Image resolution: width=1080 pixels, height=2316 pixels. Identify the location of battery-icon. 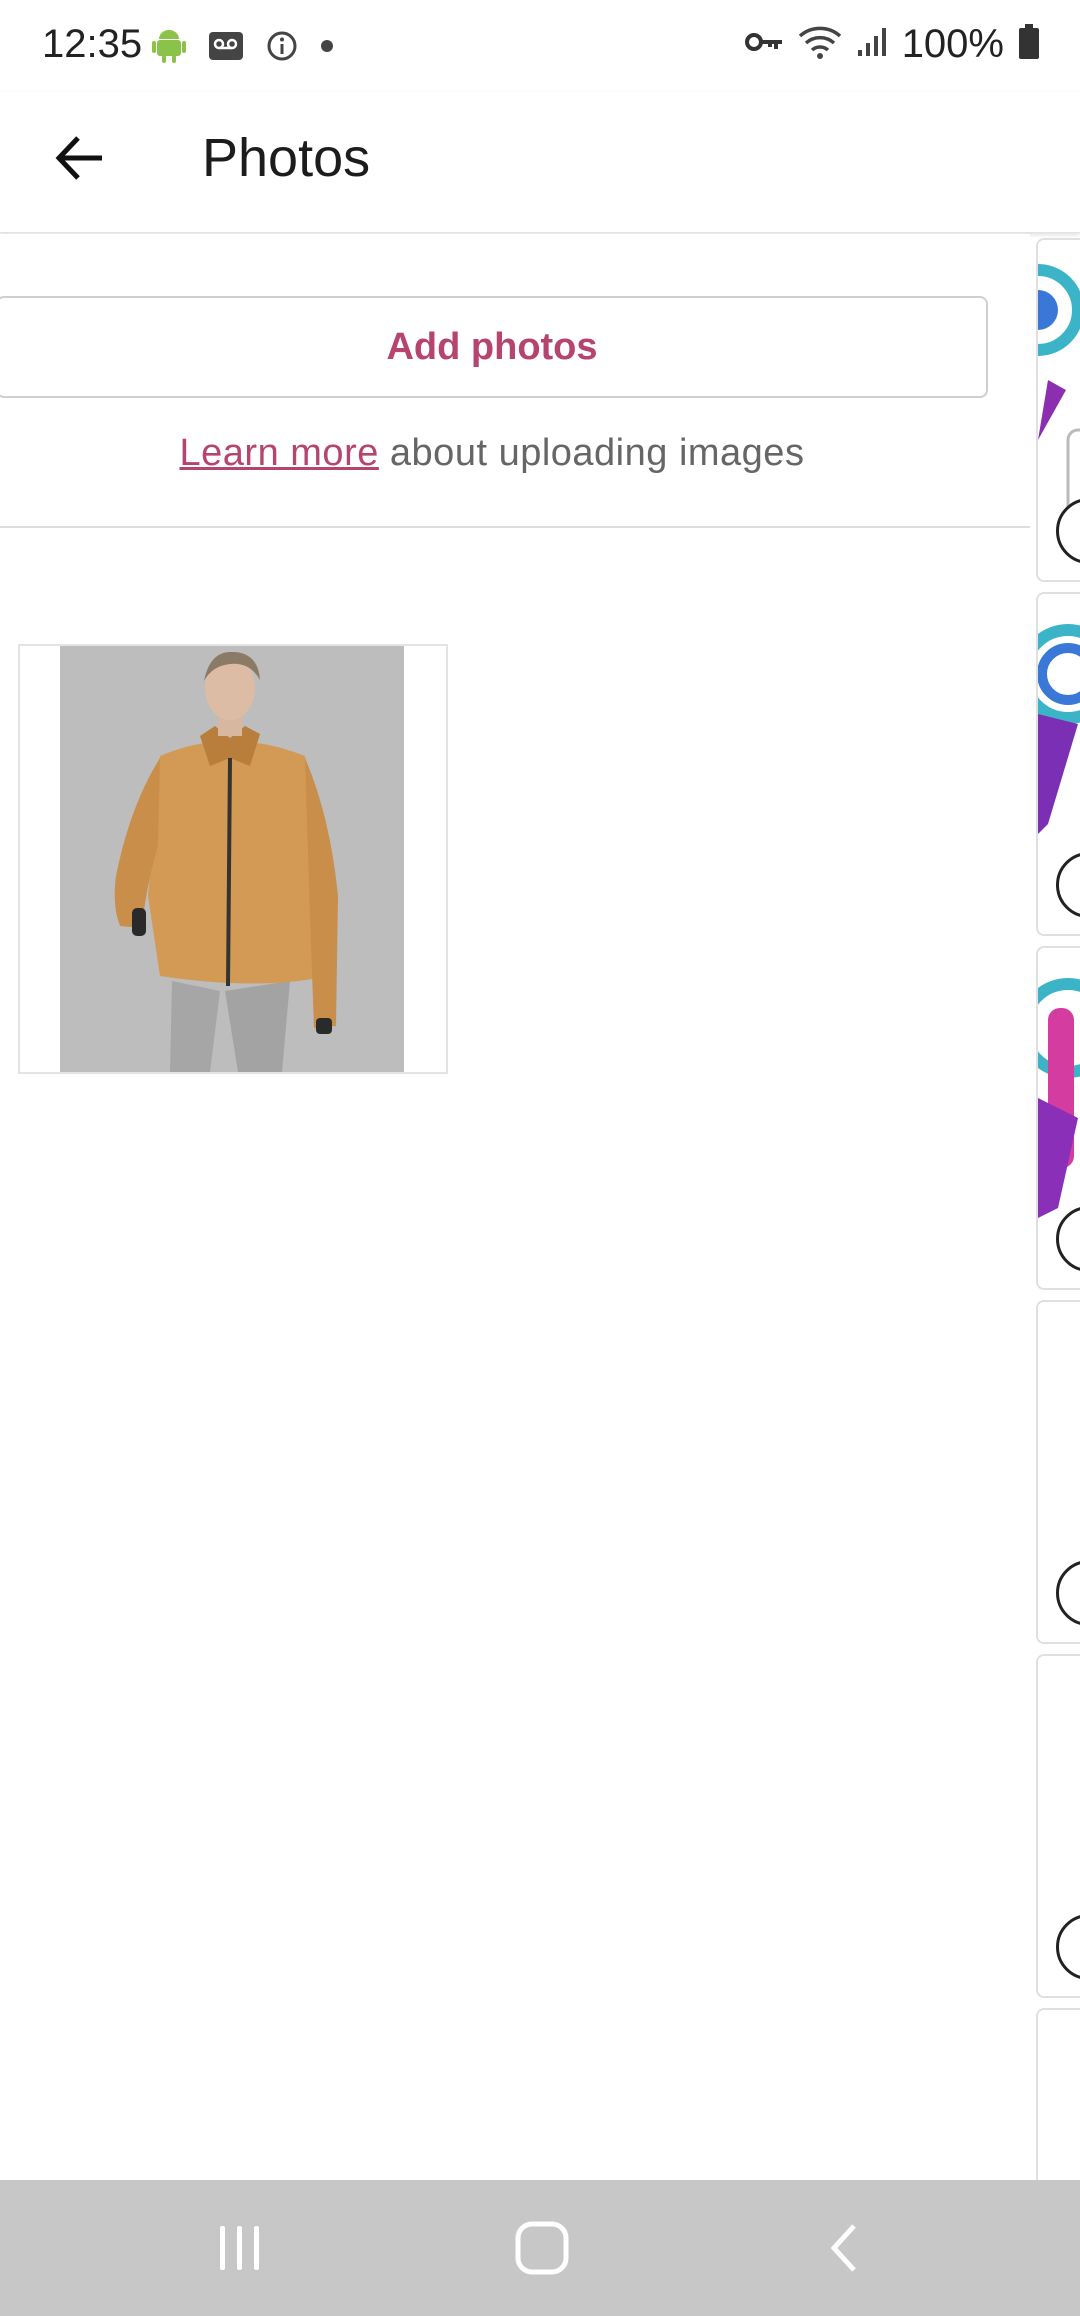
(1029, 44).